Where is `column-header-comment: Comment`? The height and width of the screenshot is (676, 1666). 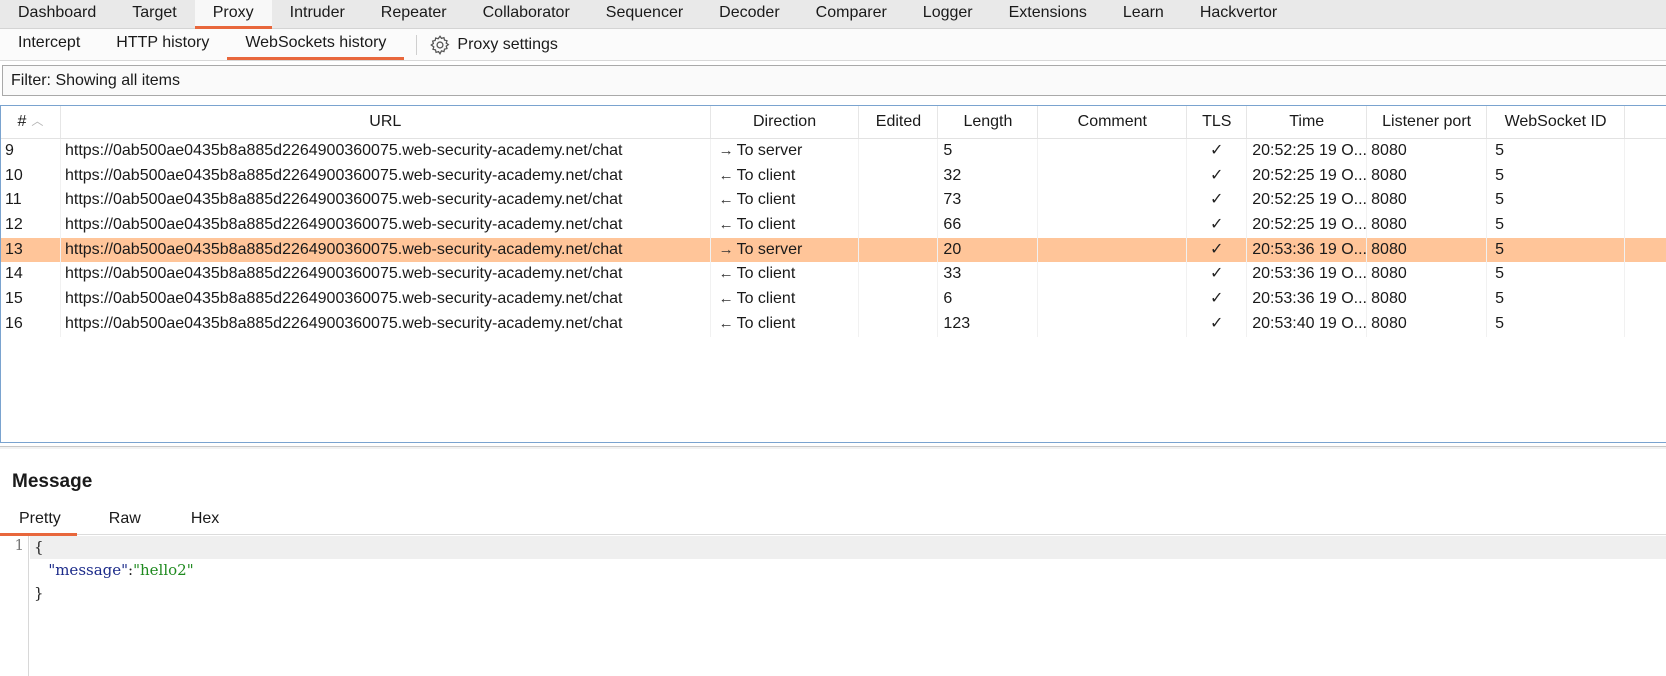
column-header-comment: Comment is located at coordinates (1113, 122).